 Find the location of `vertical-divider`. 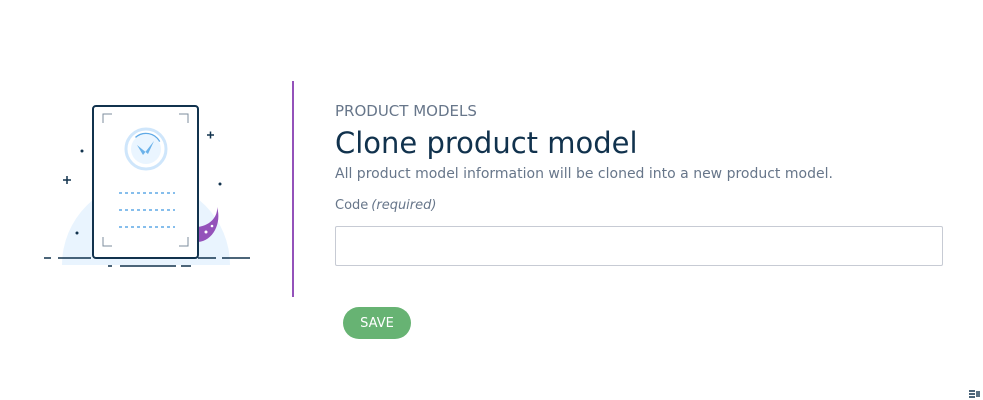

vertical-divider is located at coordinates (293, 189).